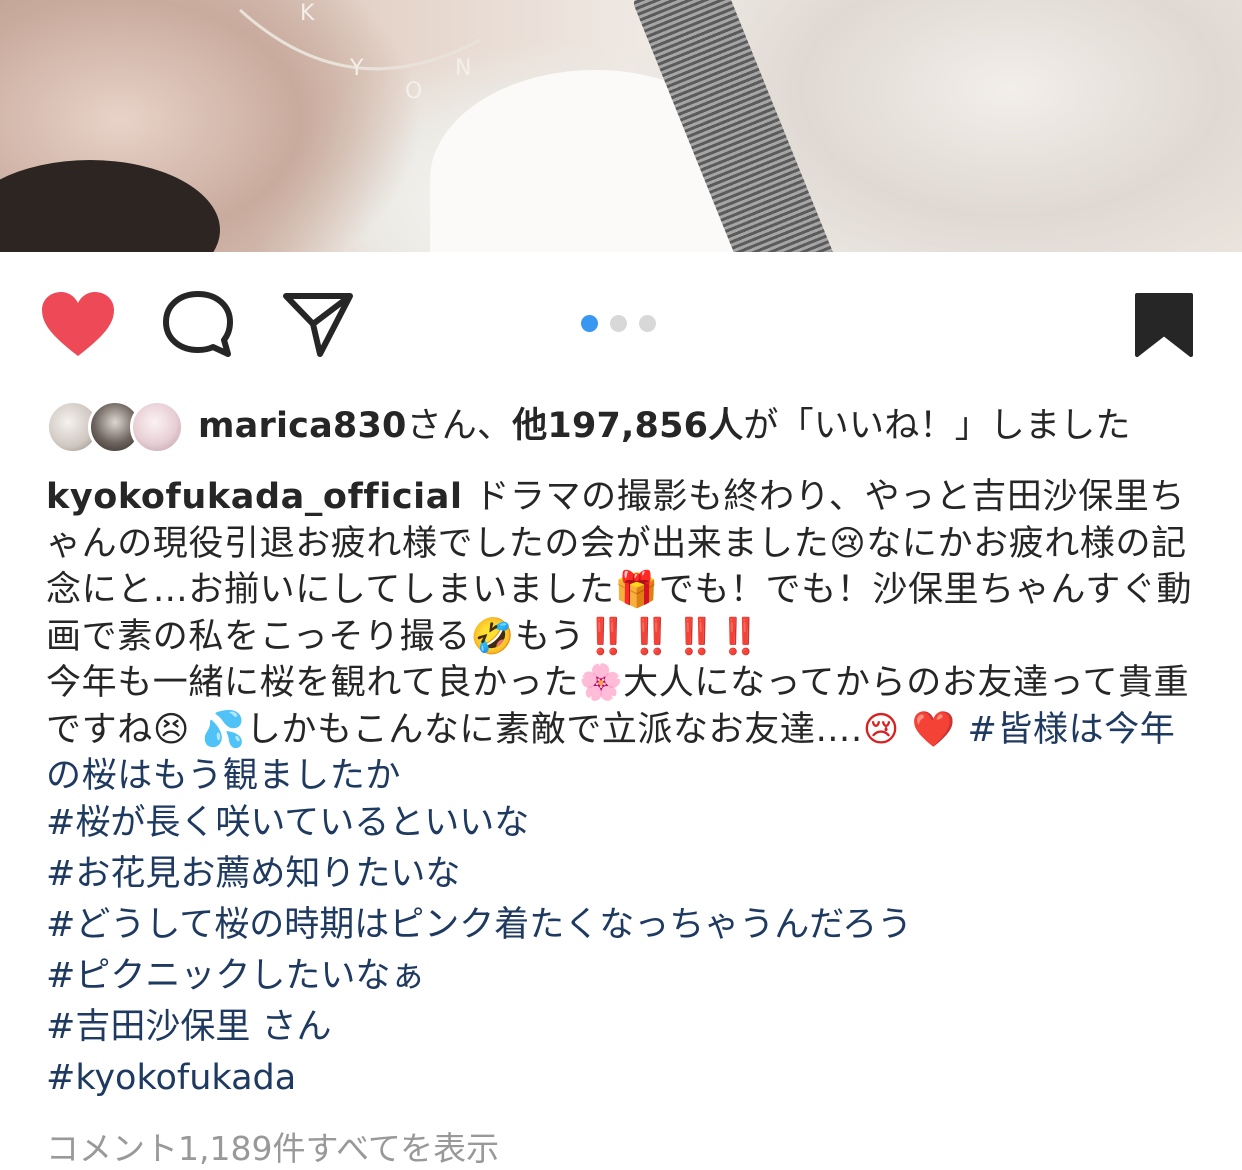 This screenshot has height=1170, width=1242. Describe the element at coordinates (318, 323) in the screenshot. I see `share-icon` at that location.